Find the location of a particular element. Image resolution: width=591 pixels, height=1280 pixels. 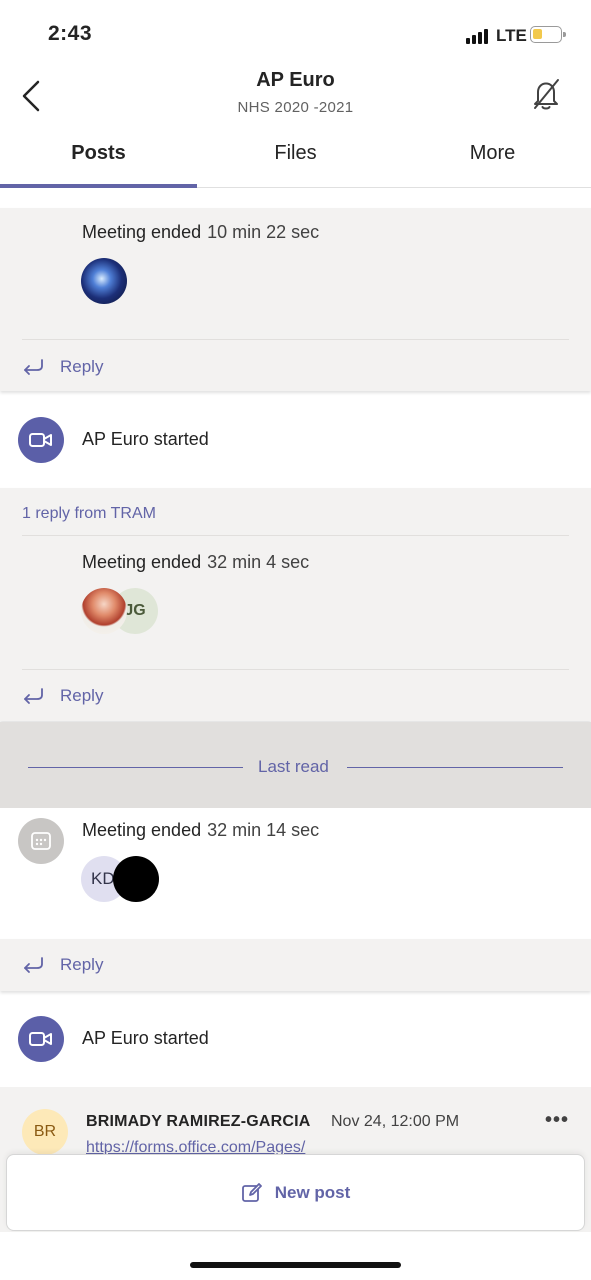

avatar-initials: BR is located at coordinates (45, 1131).